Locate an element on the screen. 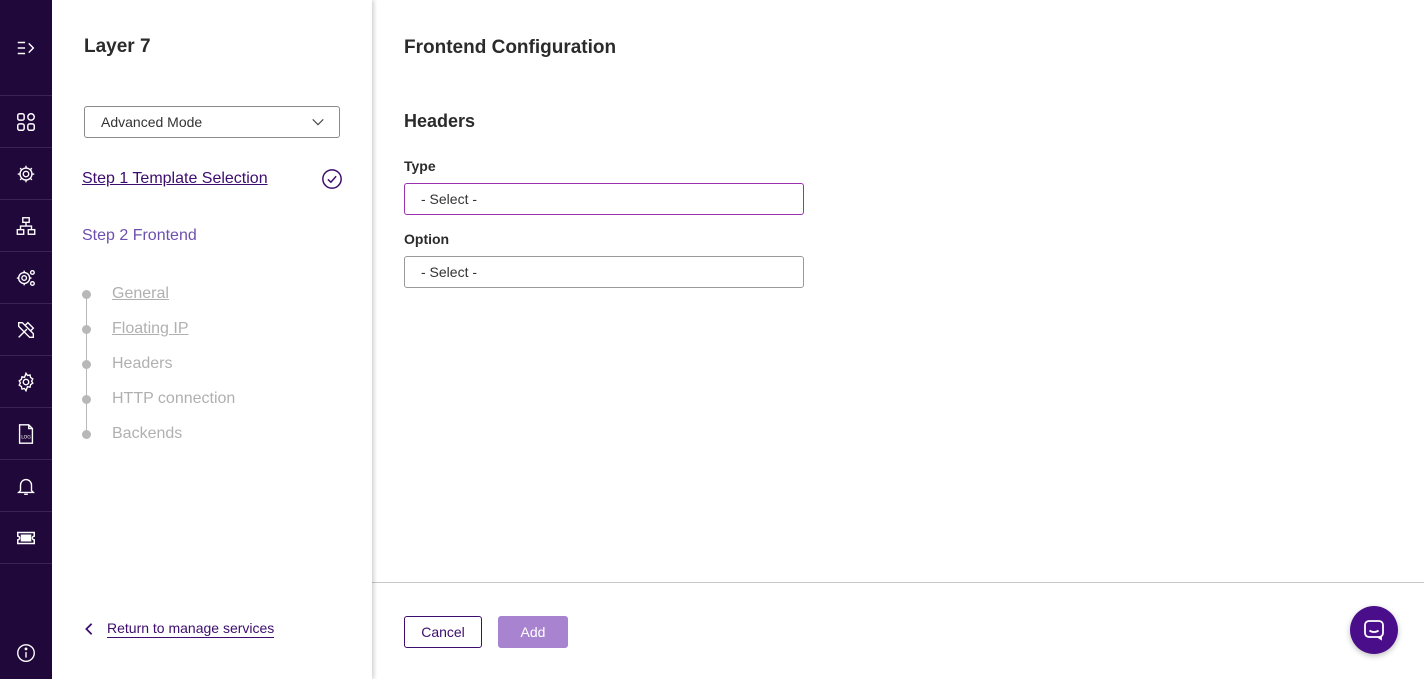 The image size is (1424, 679). substep-label: Backends is located at coordinates (147, 433).